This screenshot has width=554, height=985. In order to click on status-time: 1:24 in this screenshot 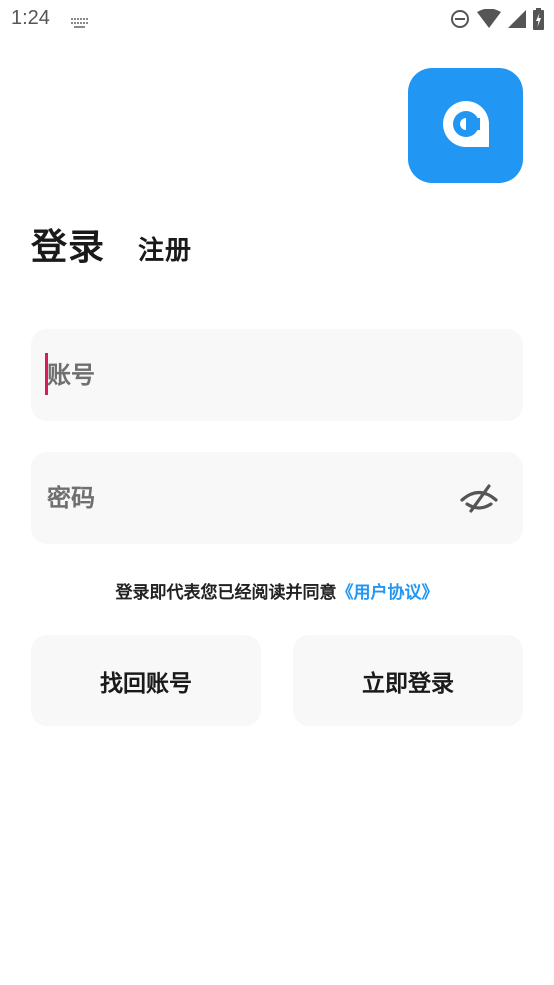, I will do `click(30, 18)`.